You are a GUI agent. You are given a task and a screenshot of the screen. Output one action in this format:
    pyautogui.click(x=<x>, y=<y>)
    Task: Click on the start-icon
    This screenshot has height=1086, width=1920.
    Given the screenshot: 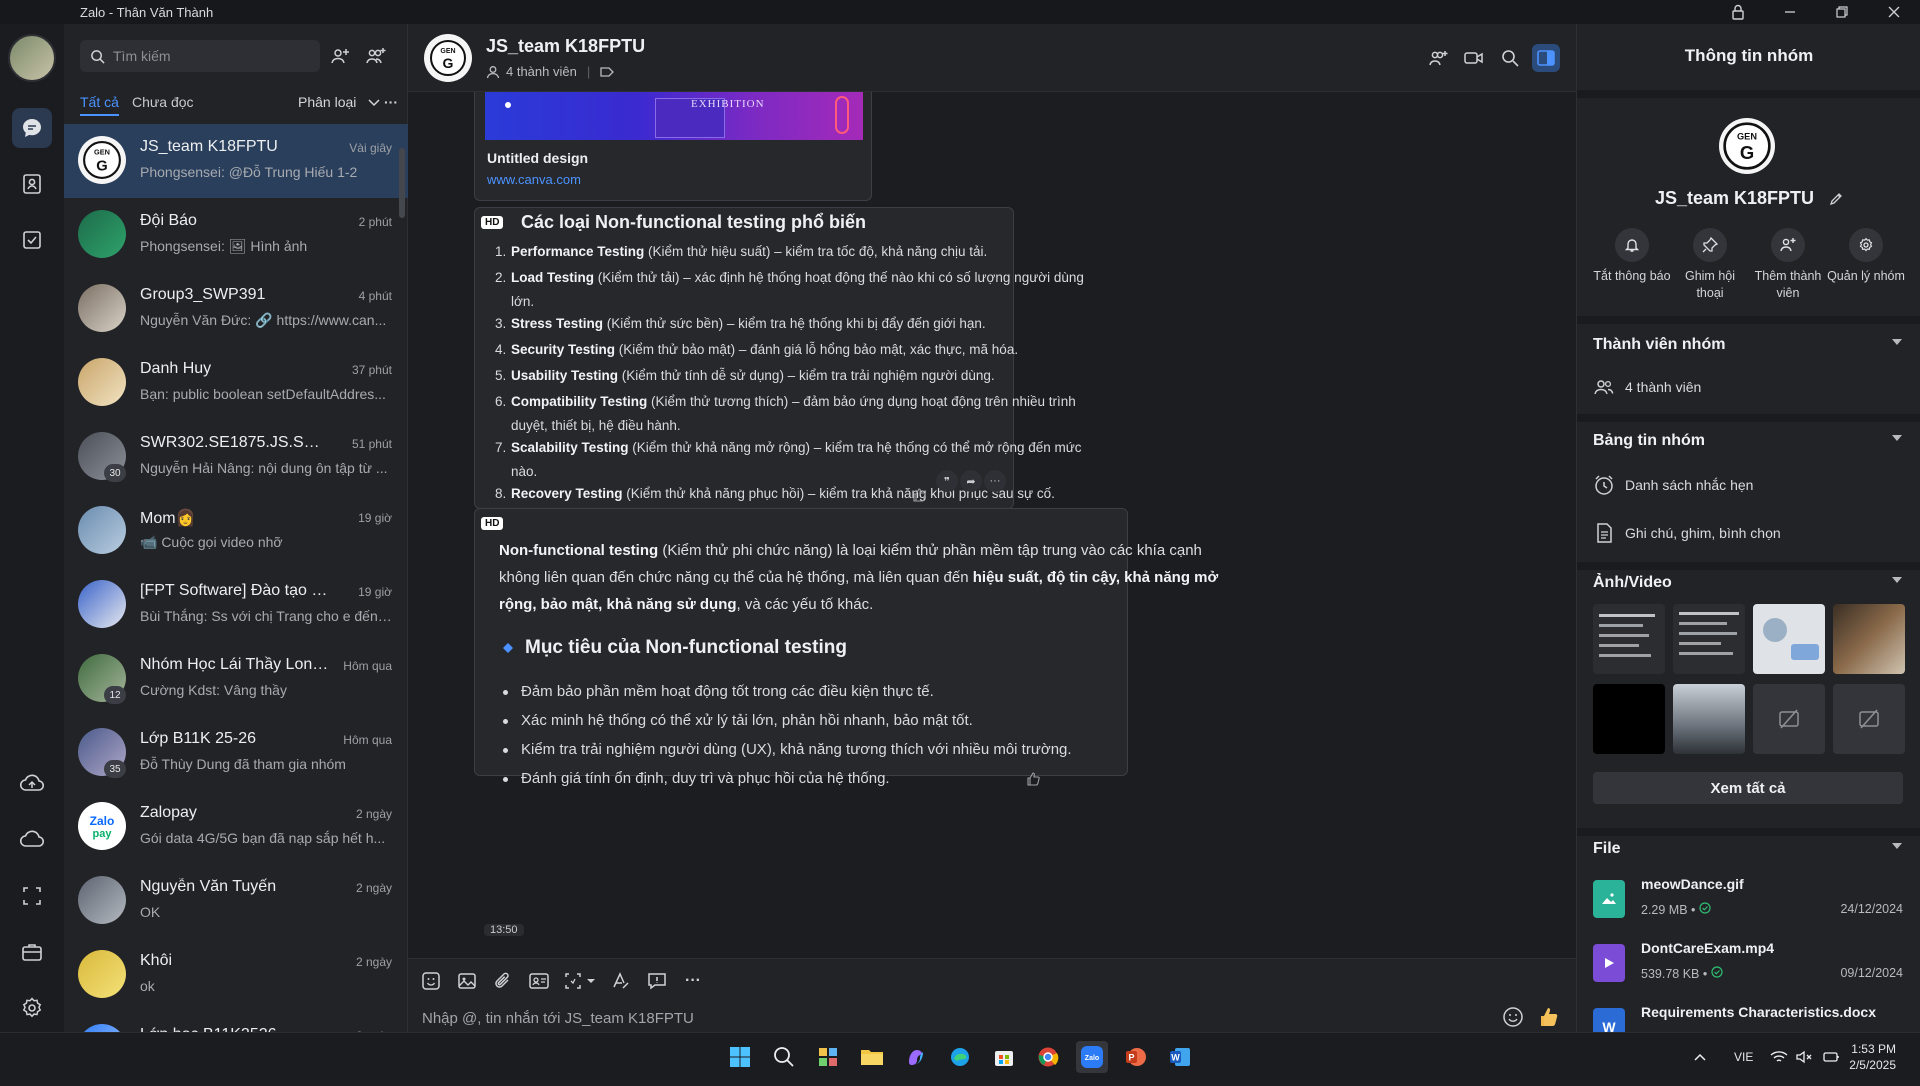 What is the action you would take?
    pyautogui.click(x=740, y=1057)
    